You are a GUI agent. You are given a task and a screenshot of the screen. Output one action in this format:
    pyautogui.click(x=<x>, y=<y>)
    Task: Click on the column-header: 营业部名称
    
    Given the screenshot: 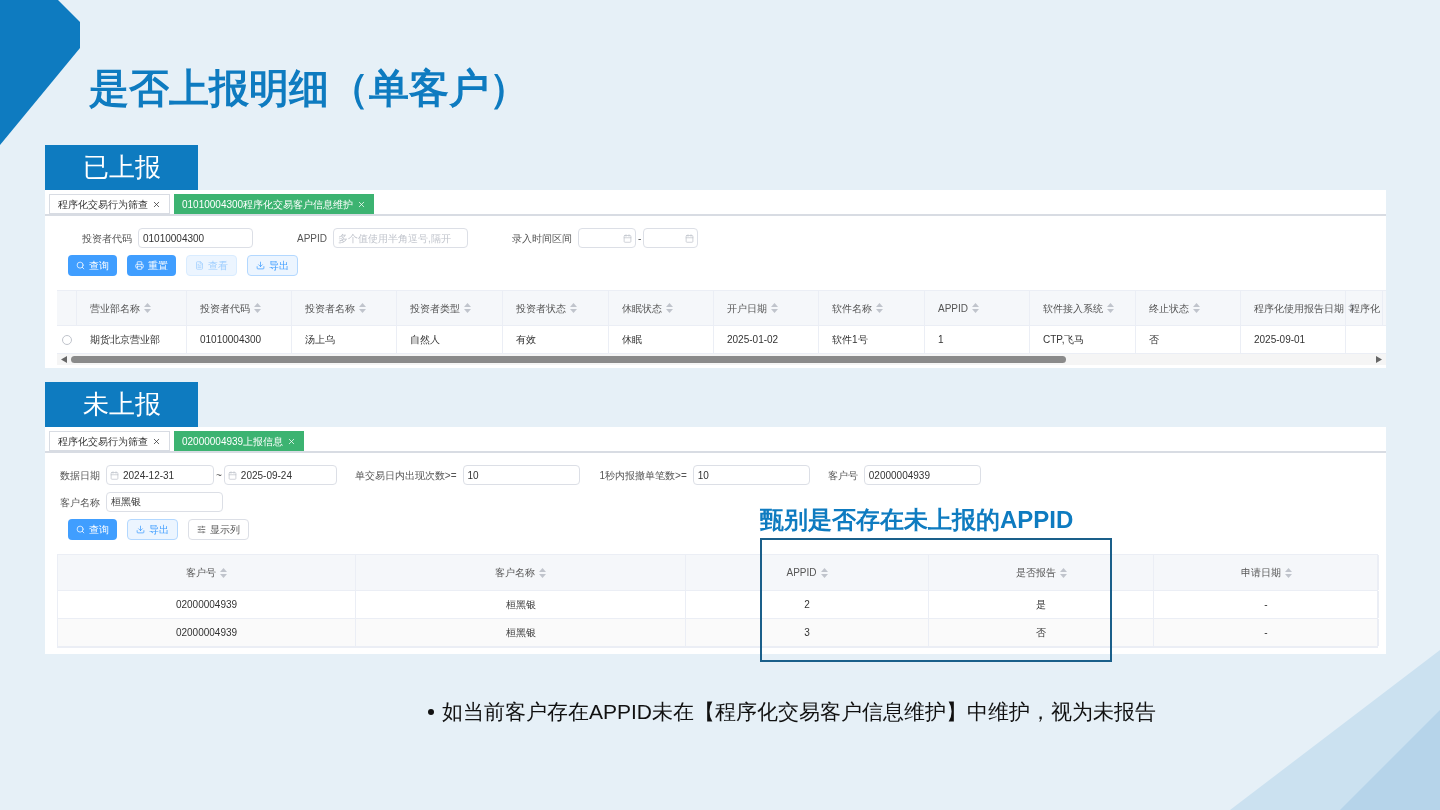 What is the action you would take?
    pyautogui.click(x=132, y=308)
    